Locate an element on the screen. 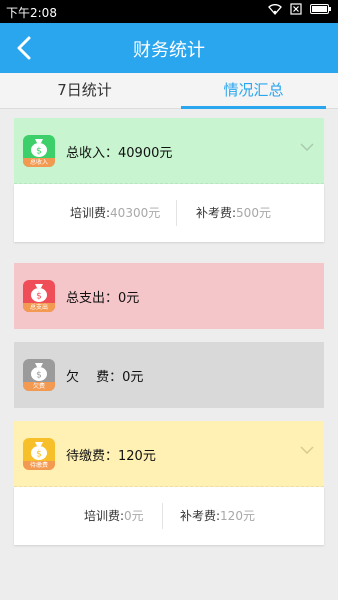  icon-tag: 欠费 is located at coordinates (39, 386).